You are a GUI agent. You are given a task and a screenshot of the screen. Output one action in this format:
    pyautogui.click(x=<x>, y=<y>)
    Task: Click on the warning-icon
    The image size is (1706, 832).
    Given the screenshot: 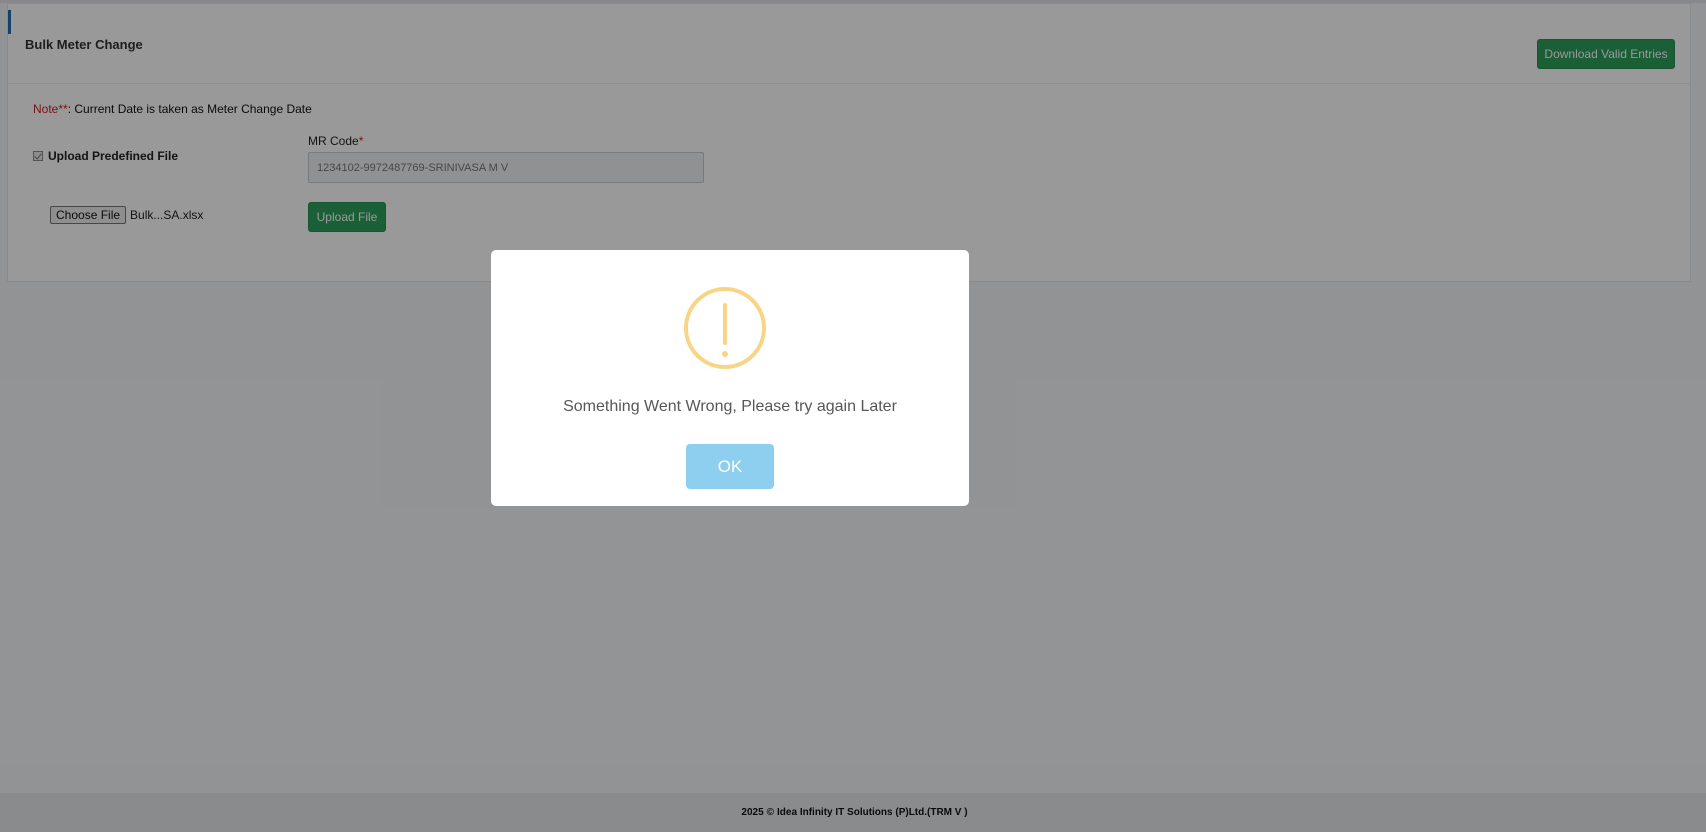 What is the action you would take?
    pyautogui.click(x=725, y=328)
    